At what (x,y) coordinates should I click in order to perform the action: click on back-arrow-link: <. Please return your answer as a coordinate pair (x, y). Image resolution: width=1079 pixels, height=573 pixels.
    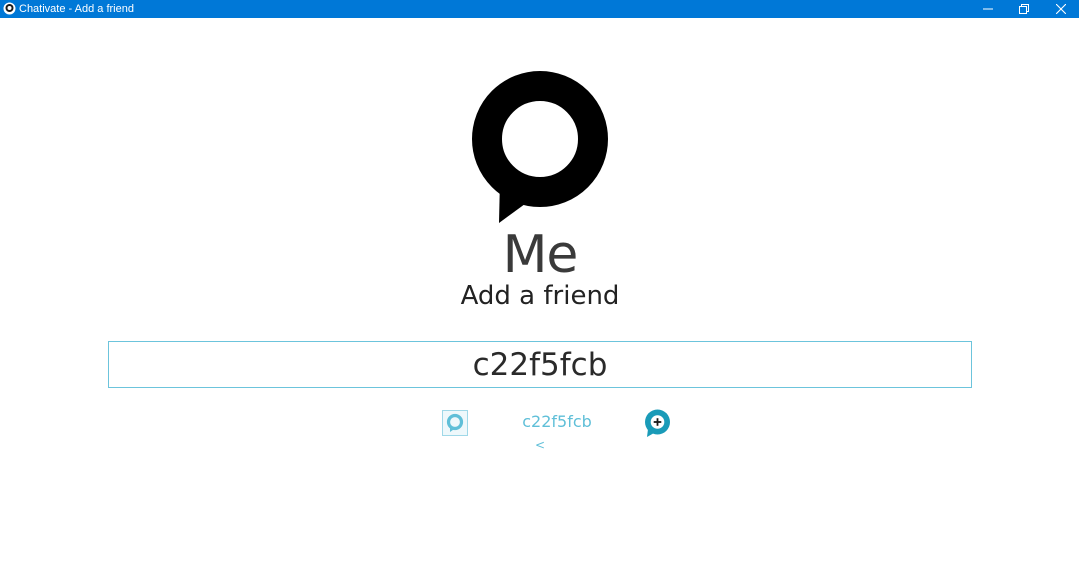
    Looking at the image, I should click on (540, 445).